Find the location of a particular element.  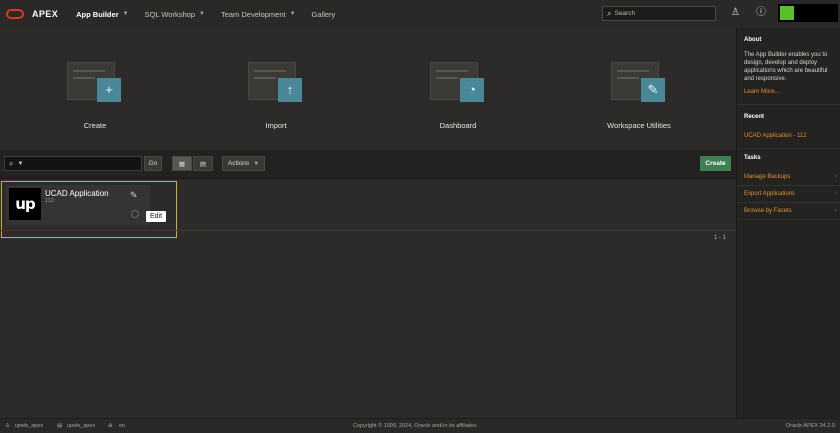

tile-import: ↑ Import is located at coordinates (276, 89).